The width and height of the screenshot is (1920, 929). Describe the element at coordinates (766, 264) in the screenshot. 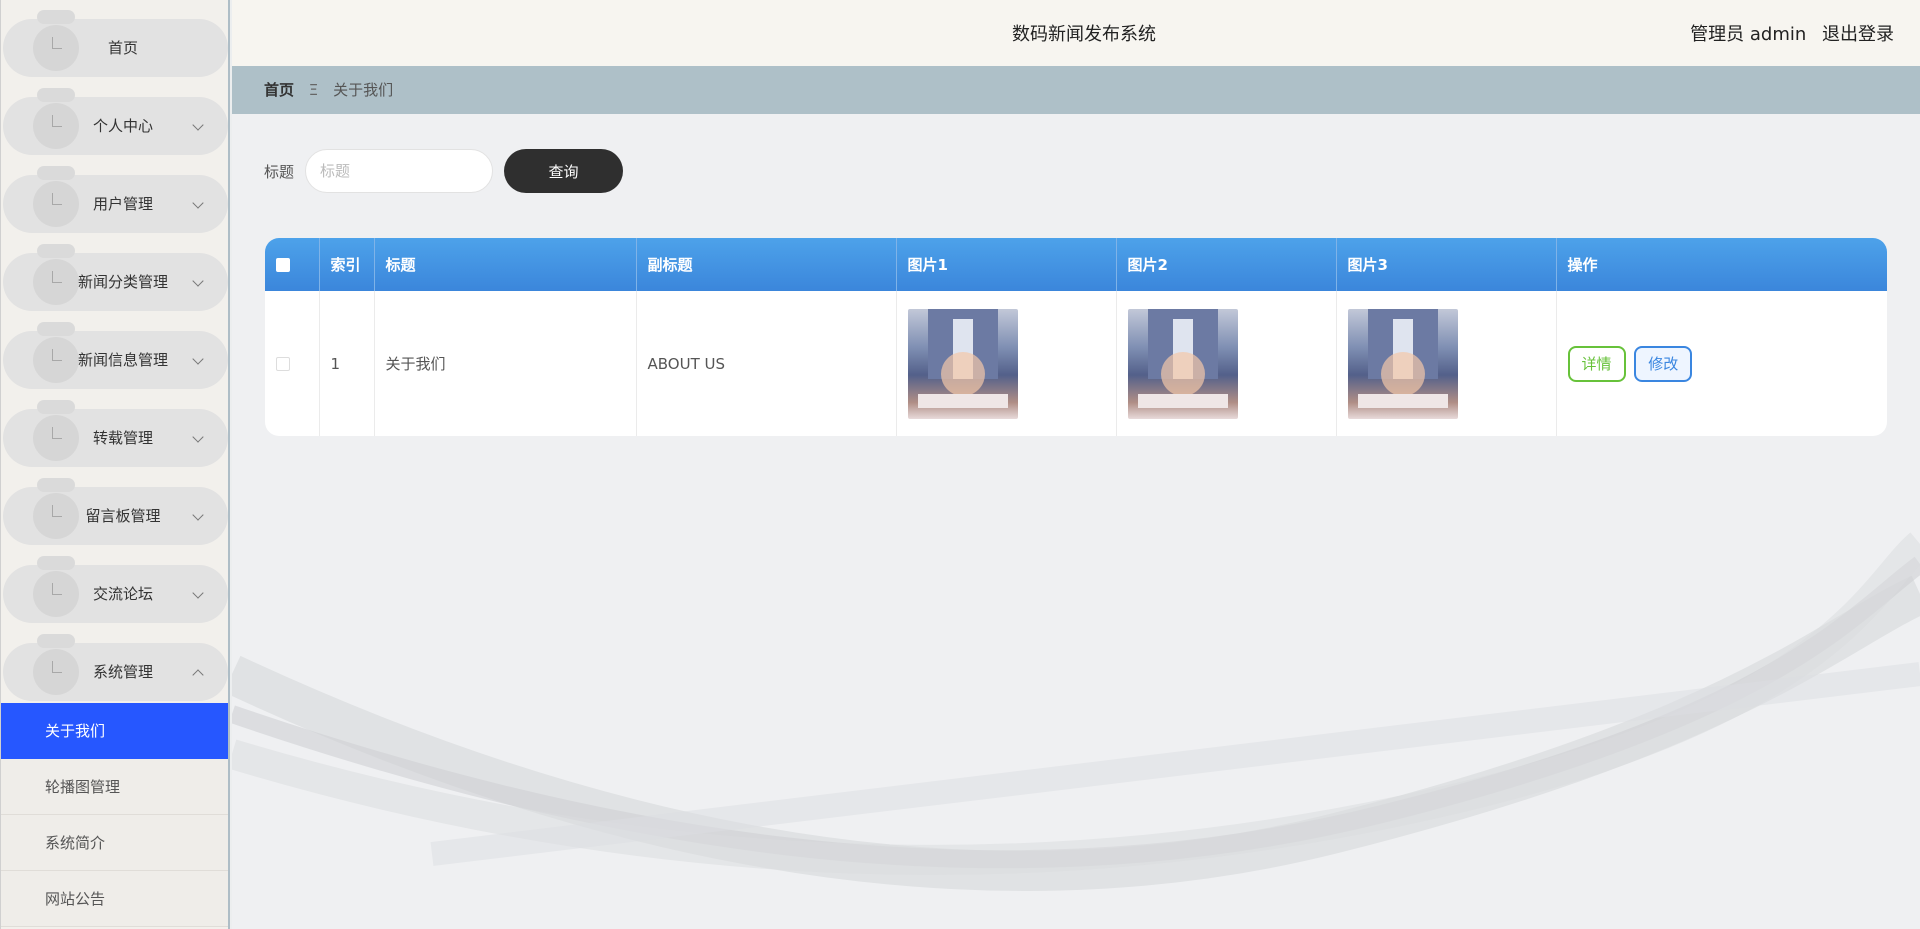

I see `header-subtitle: 副标题` at that location.